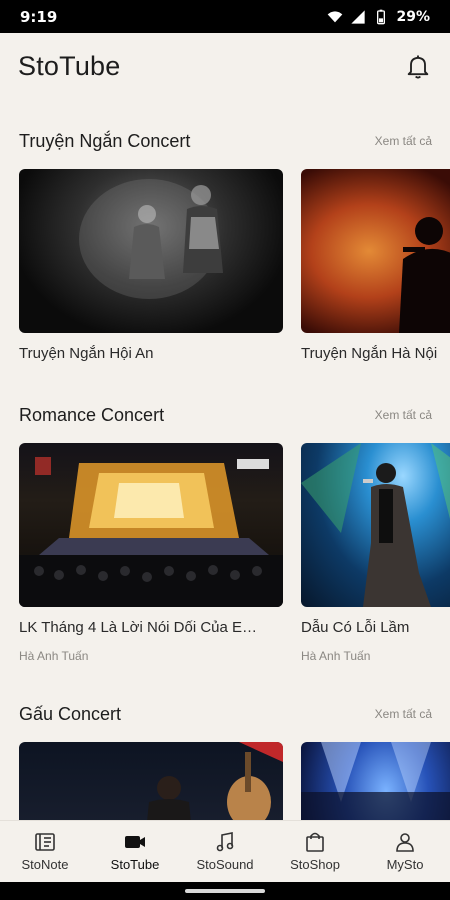  I want to click on nav-item-mysto: MySto, so click(405, 851).